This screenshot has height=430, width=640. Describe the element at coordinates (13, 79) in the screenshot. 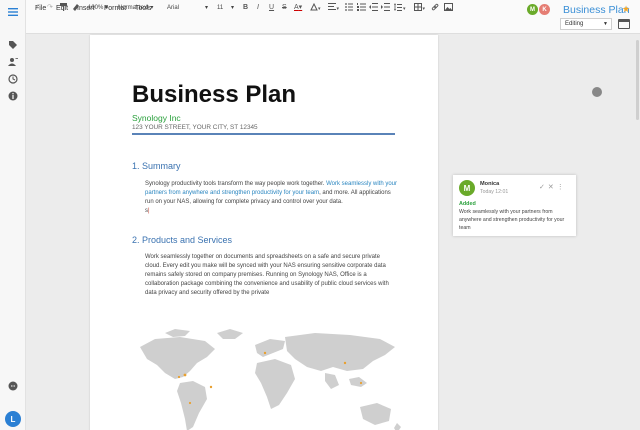

I see `history-icon` at that location.